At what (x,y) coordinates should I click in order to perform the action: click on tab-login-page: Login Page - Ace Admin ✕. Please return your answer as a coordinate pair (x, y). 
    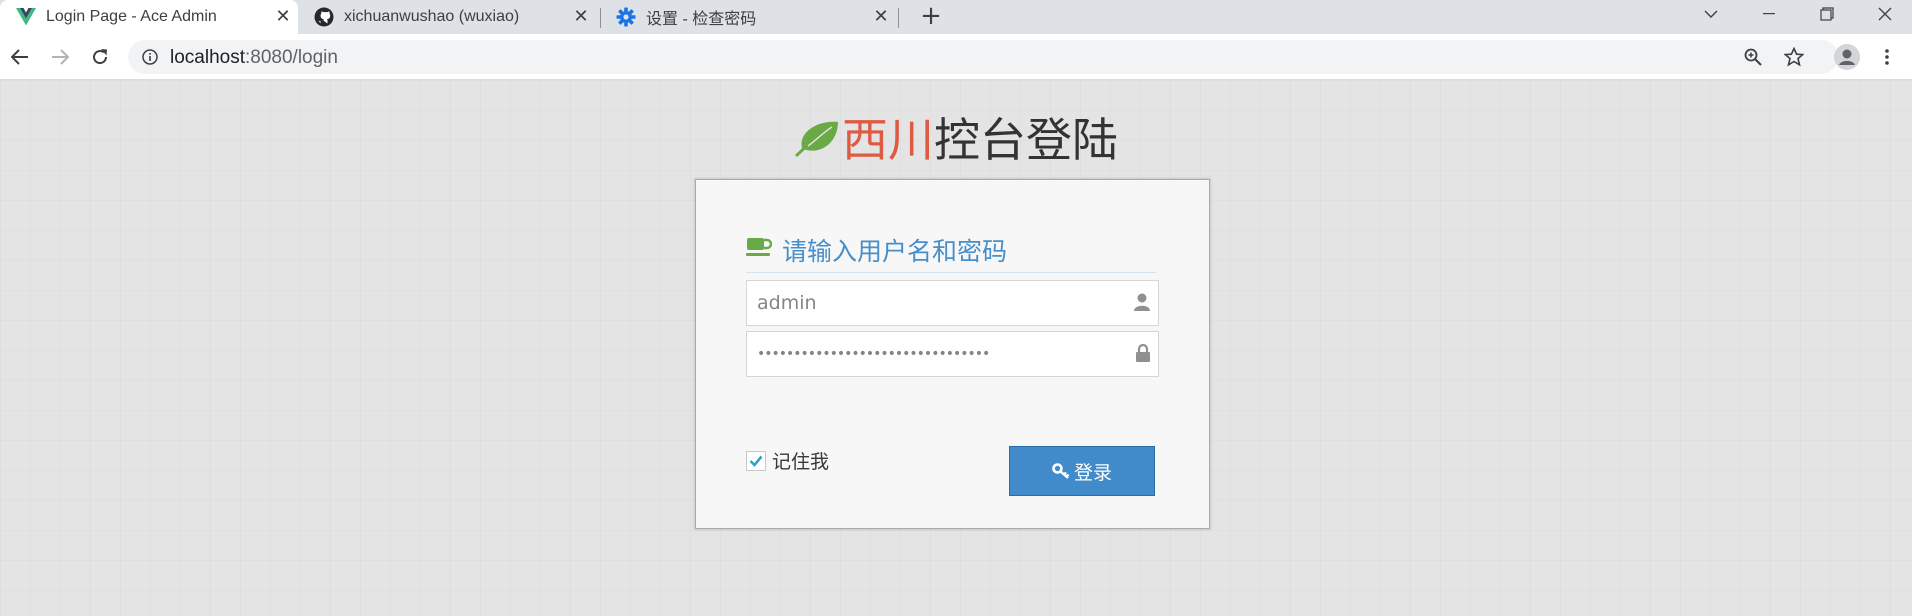
    Looking at the image, I should click on (149, 17).